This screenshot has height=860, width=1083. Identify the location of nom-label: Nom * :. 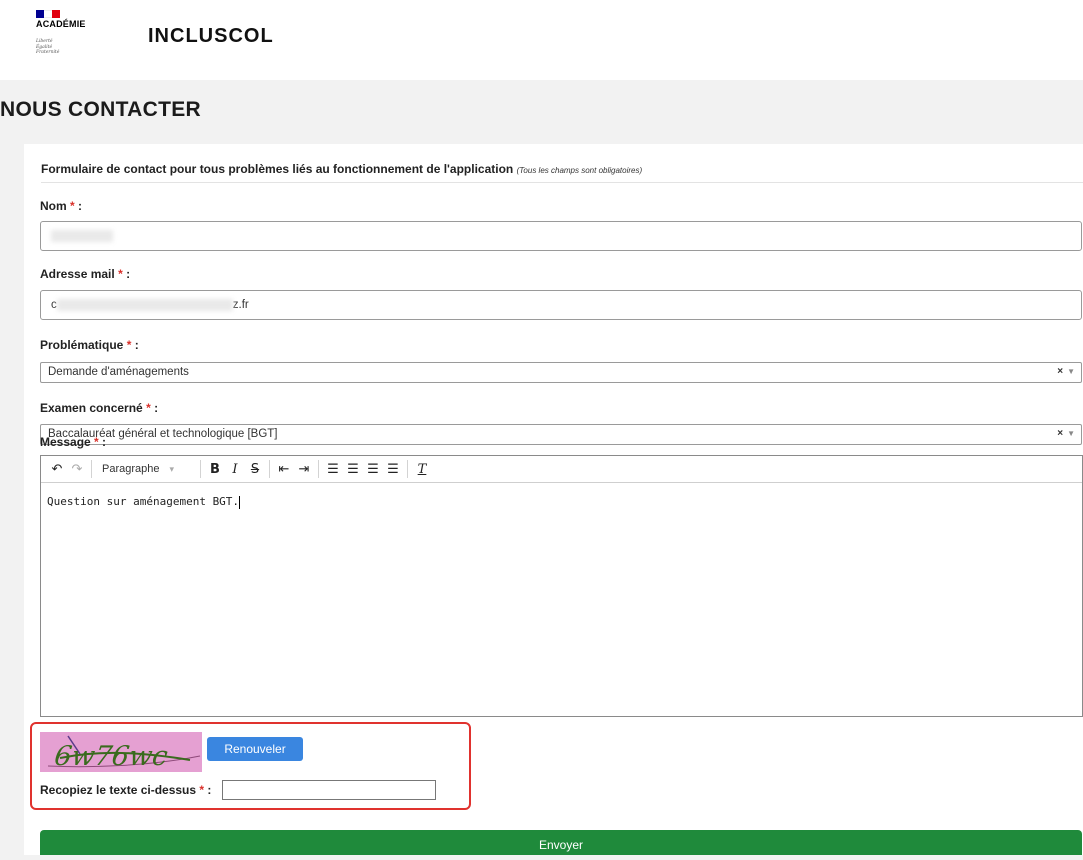
(61, 206).